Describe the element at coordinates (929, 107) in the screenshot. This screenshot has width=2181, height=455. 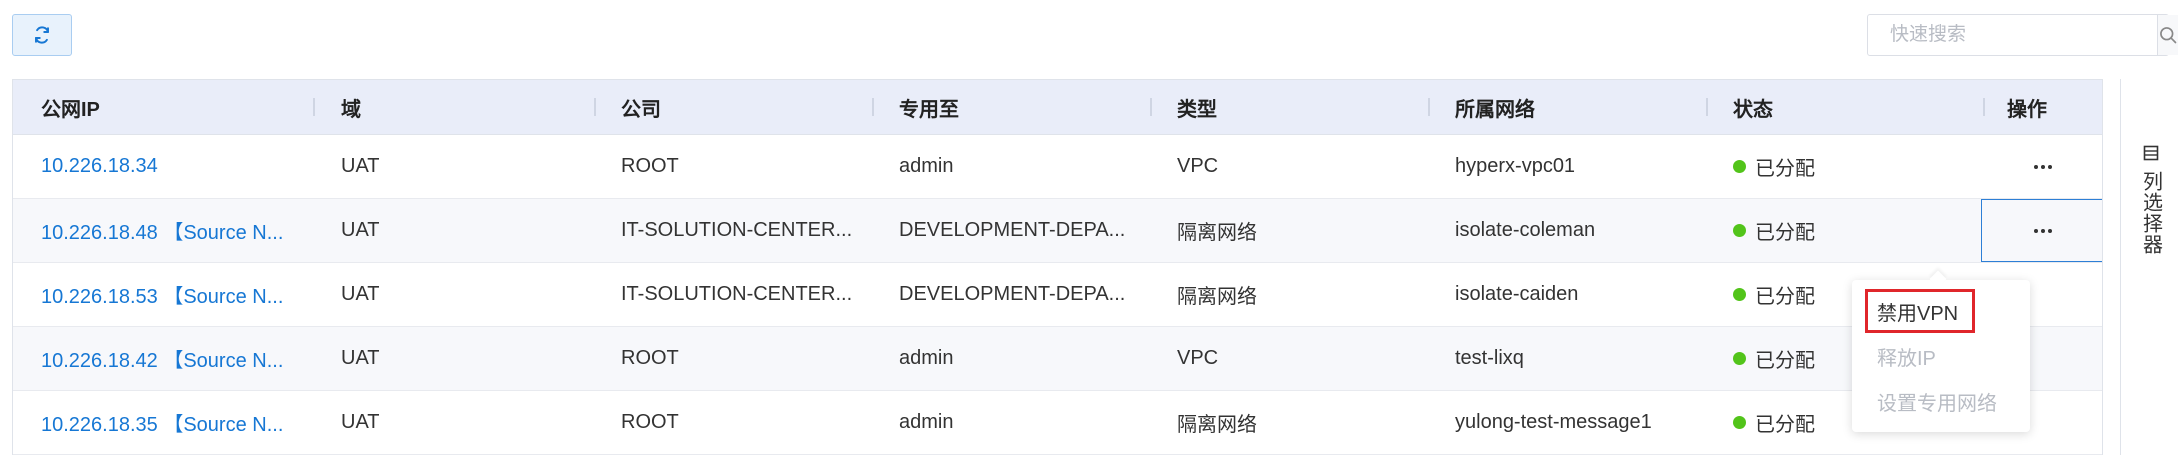
I see `header-dedicated-to: 专用至` at that location.